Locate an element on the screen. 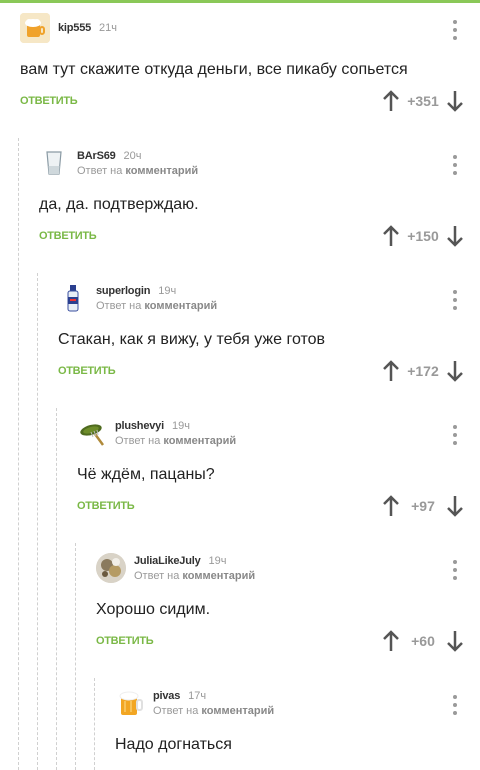 Image resolution: width=480 pixels, height=770 pixels. rating-count: +150 is located at coordinates (423, 236).